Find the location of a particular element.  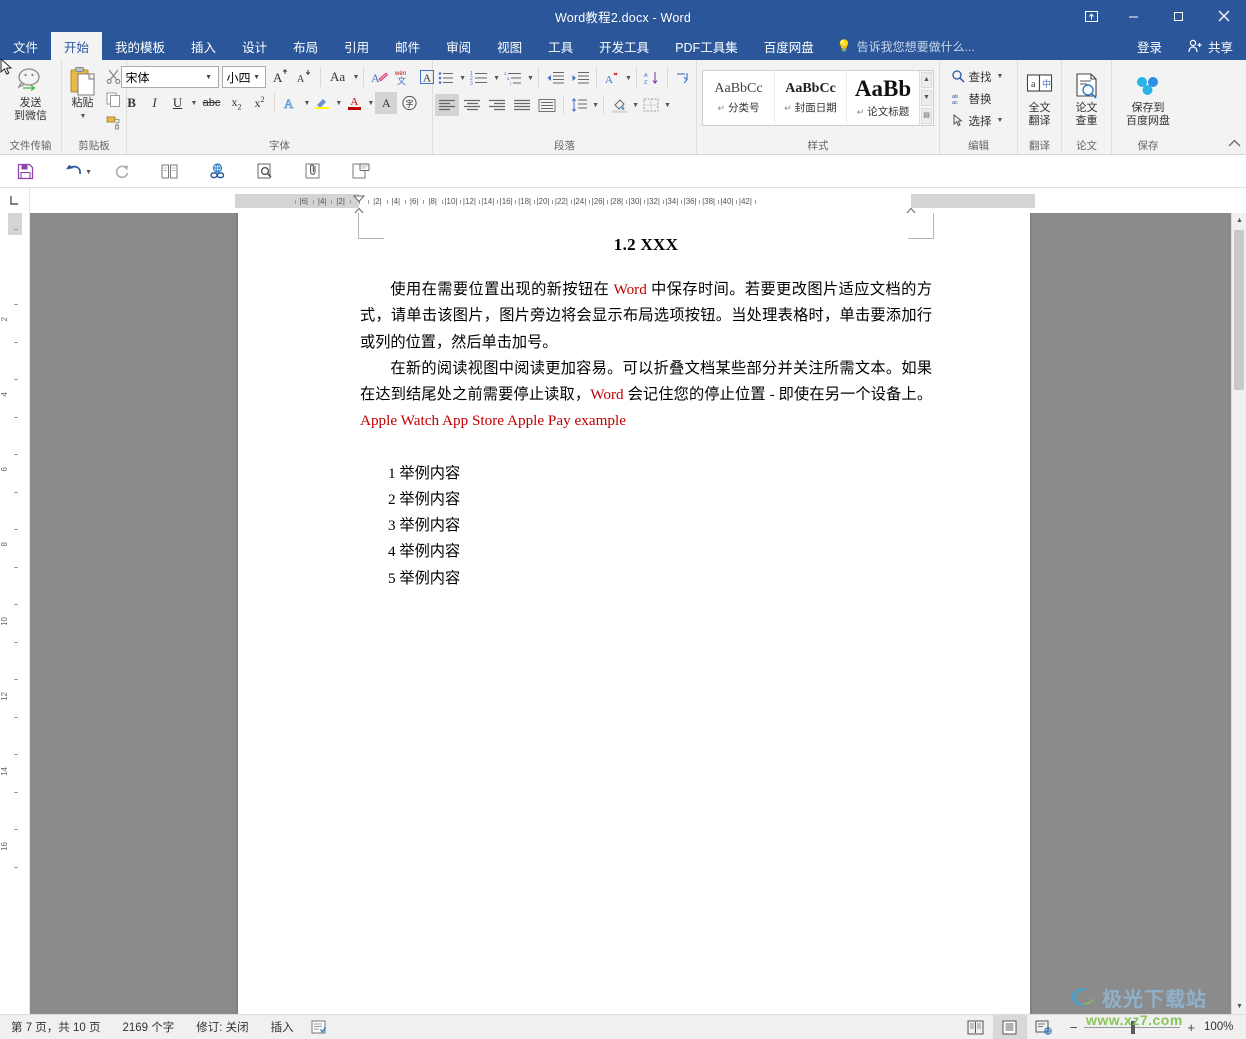

minimize-button is located at coordinates (1133, 16).